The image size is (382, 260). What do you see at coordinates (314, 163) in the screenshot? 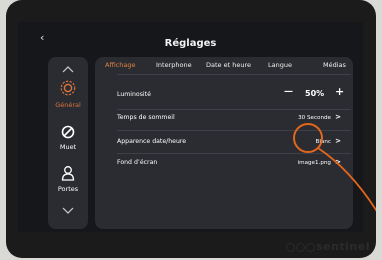
I see `wallpaper-value: image1.png` at bounding box center [314, 163].